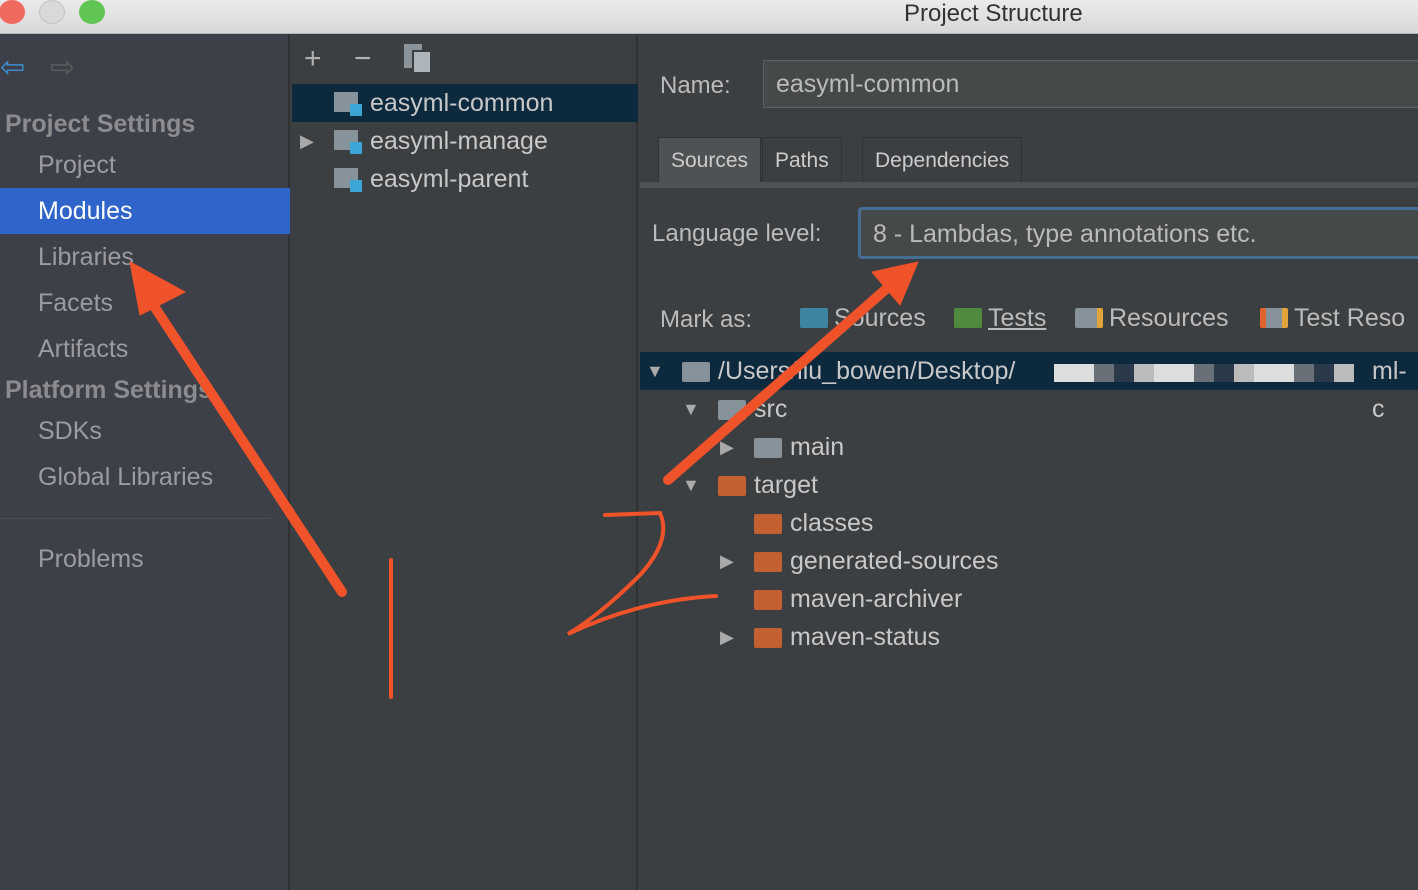 The width and height of the screenshot is (1418, 890). Describe the element at coordinates (737, 233) in the screenshot. I see `language-level-label: Language level:` at that location.